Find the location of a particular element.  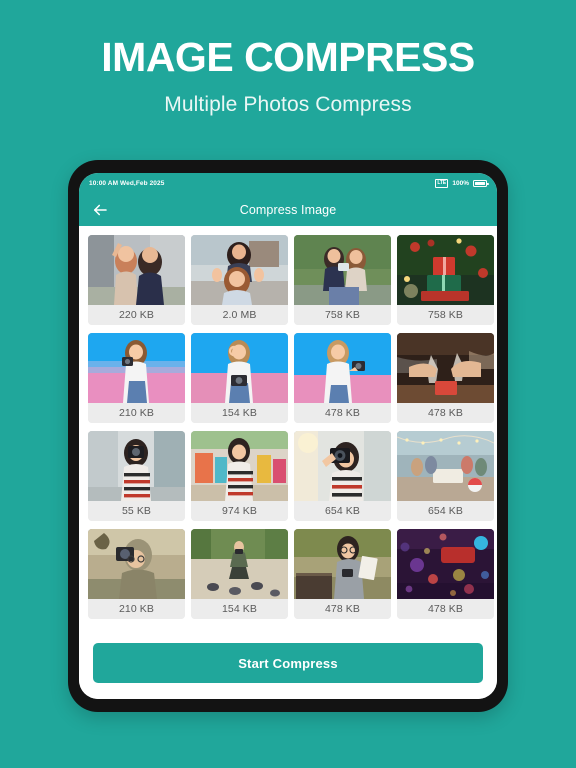

page-title: IMAGE COMPRESS is located at coordinates (288, 57).